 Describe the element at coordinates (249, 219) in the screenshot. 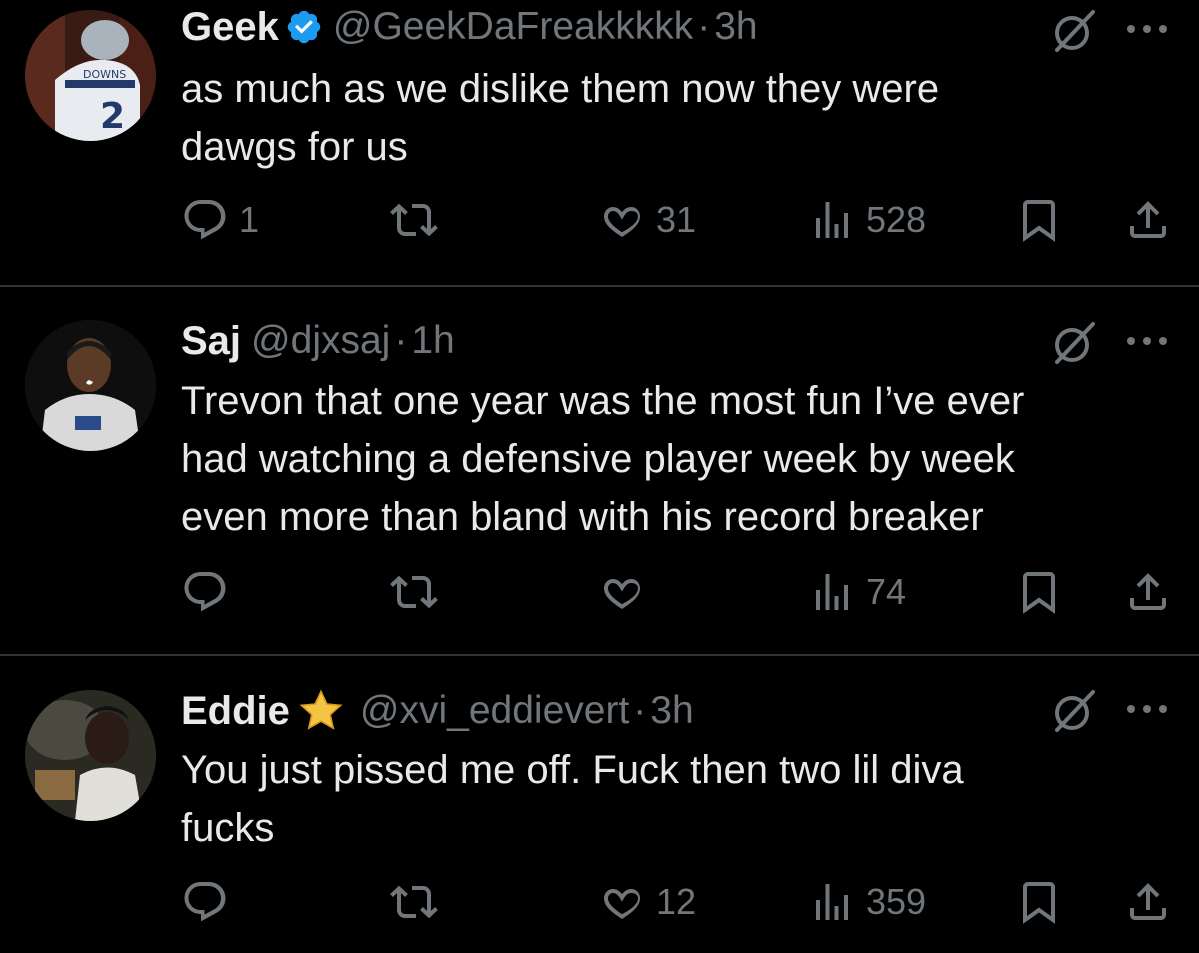

I see `reply-count: 1` at that location.